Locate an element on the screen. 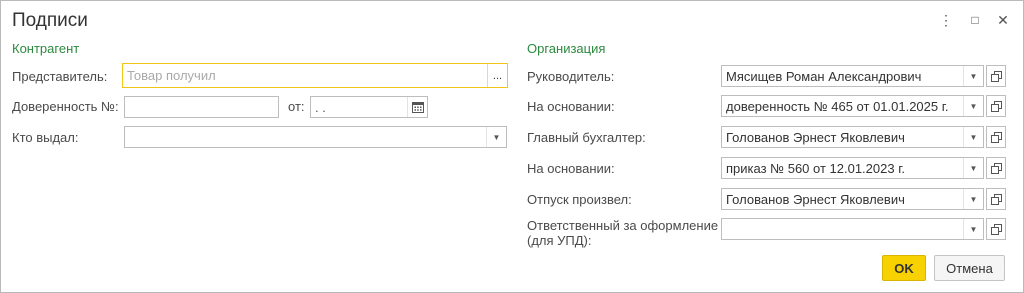  released-by-input: Голованов Эрнест Яковлевич ▼ is located at coordinates (852, 199).